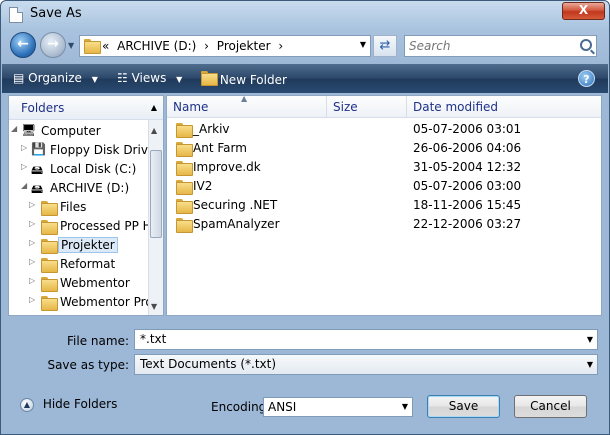  What do you see at coordinates (154, 306) in the screenshot?
I see `scroll-down-icon: ▼` at bounding box center [154, 306].